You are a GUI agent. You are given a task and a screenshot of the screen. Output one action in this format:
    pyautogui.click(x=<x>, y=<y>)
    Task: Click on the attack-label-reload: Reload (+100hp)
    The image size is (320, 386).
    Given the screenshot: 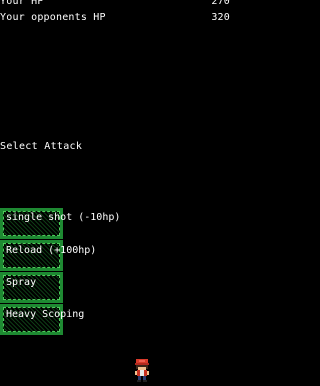 What is the action you would take?
    pyautogui.click(x=51, y=251)
    